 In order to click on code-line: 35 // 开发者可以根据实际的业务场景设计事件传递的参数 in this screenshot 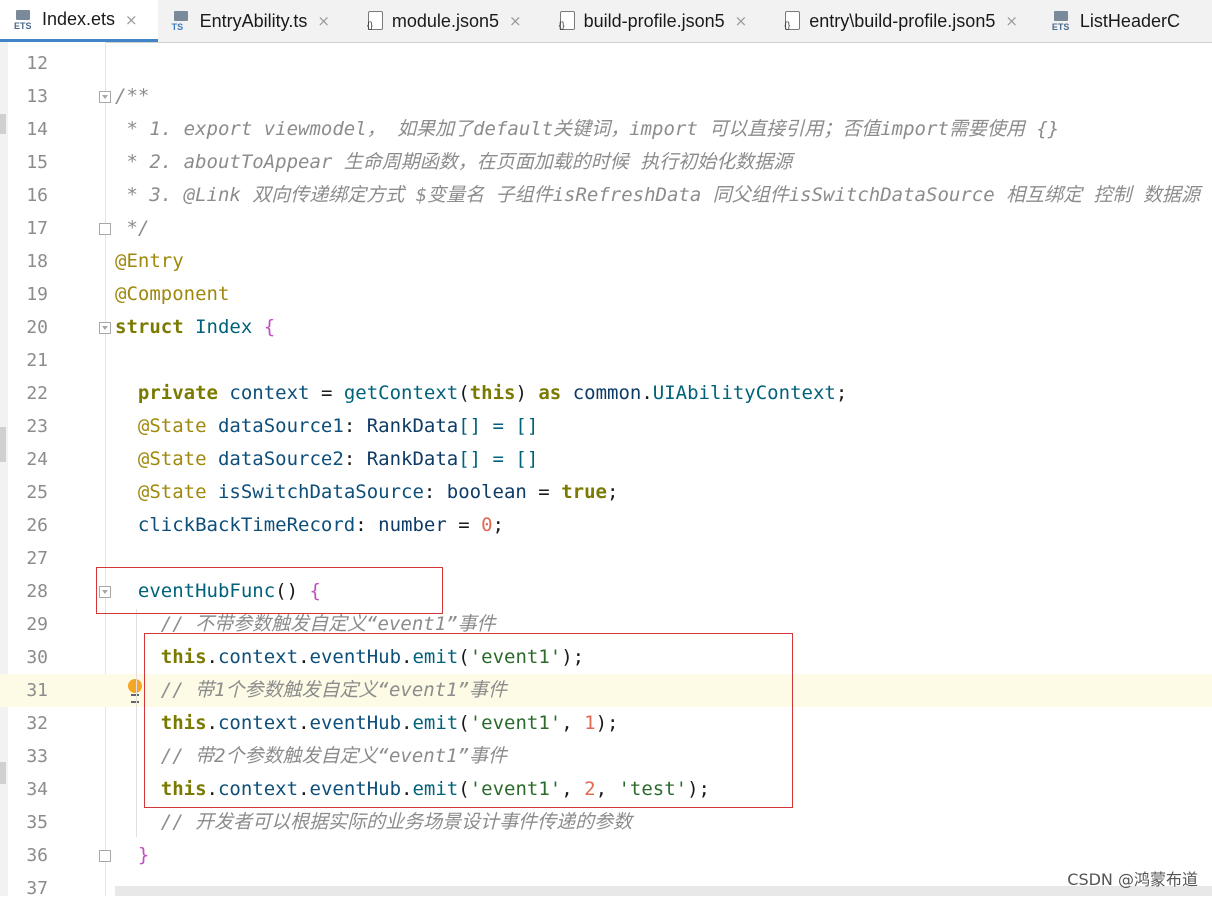, I will do `click(606, 822)`.